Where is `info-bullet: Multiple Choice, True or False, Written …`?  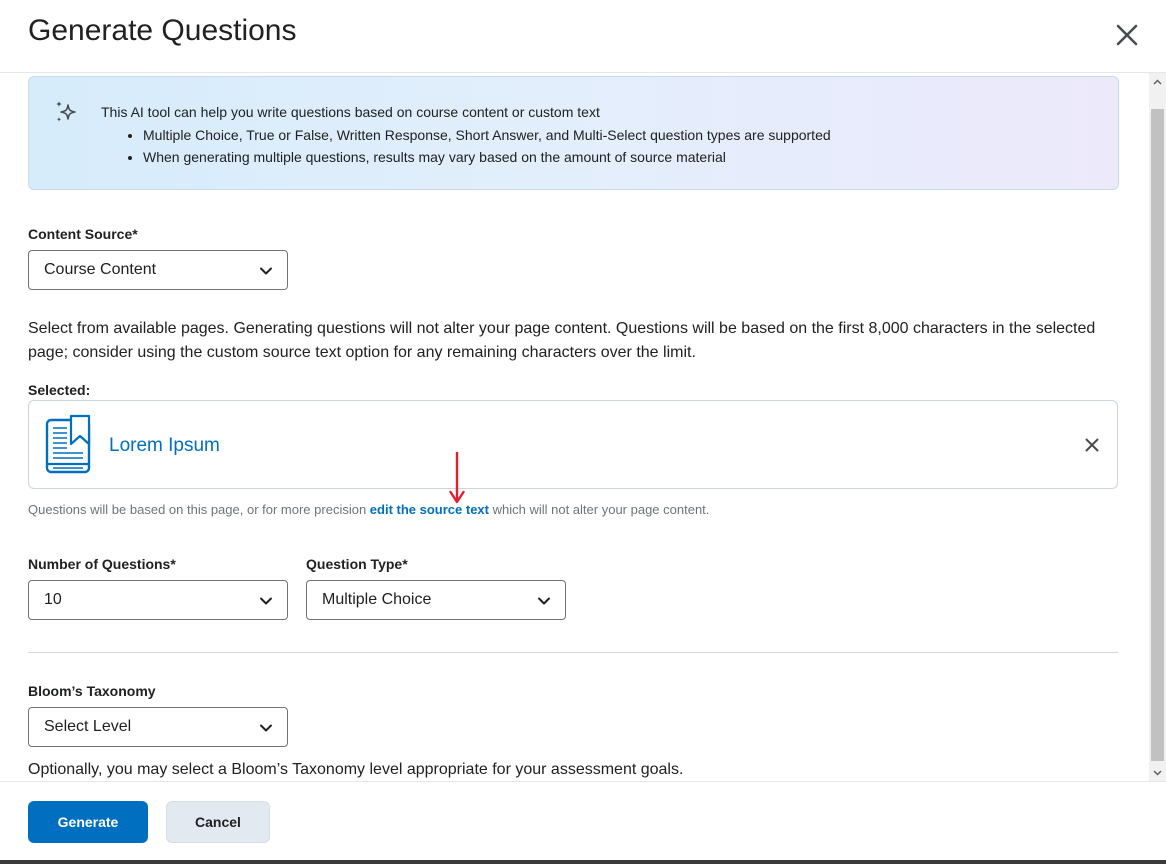
info-bullet: Multiple Choice, True or False, Written … is located at coordinates (487, 135).